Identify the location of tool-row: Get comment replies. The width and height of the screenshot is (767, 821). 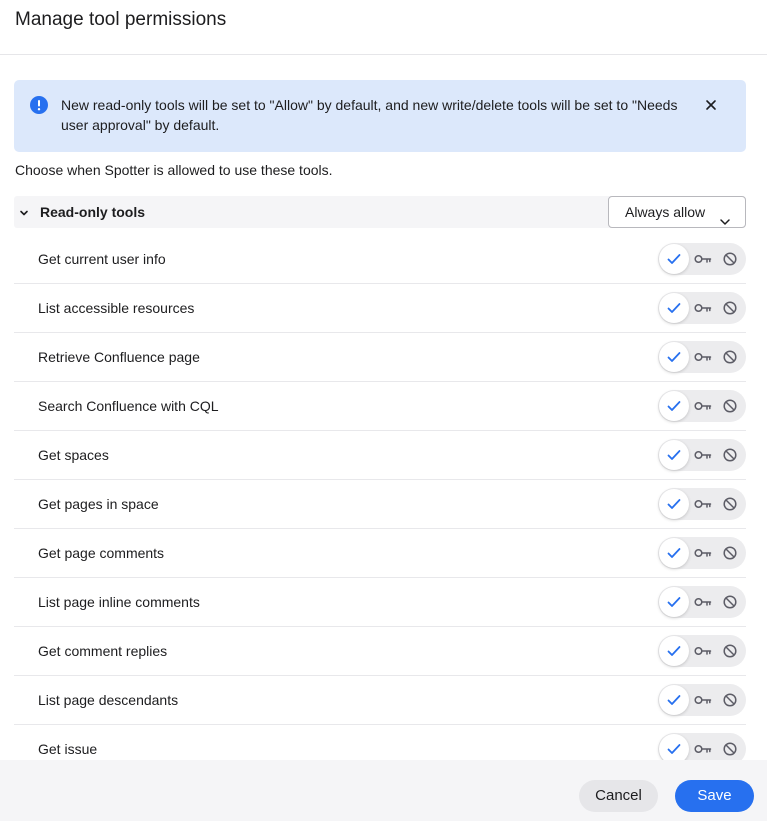
(380, 651).